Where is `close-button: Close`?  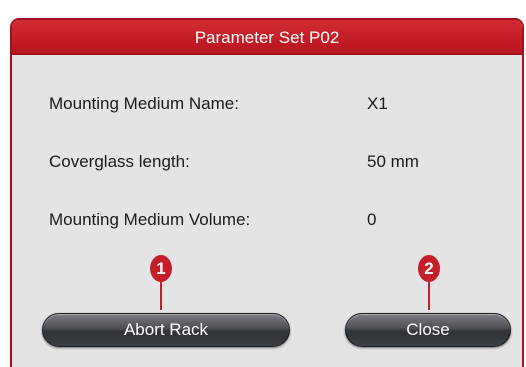
close-button: Close is located at coordinates (428, 330).